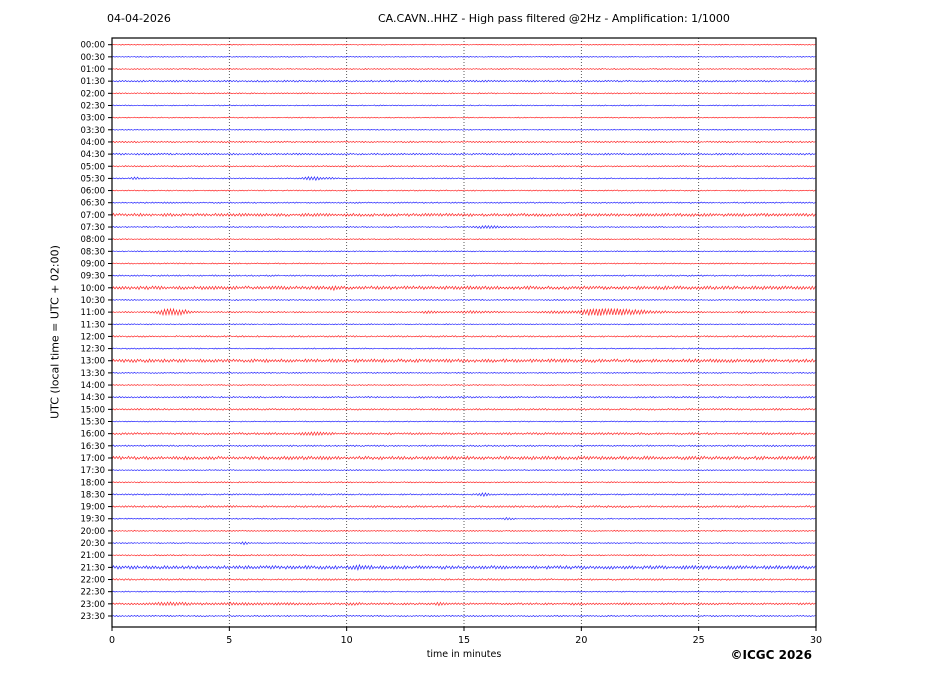 Image resolution: width=927 pixels, height=696 pixels. Describe the element at coordinates (93, 593) in the screenshot. I see `y-tick-label: 22:30` at that location.